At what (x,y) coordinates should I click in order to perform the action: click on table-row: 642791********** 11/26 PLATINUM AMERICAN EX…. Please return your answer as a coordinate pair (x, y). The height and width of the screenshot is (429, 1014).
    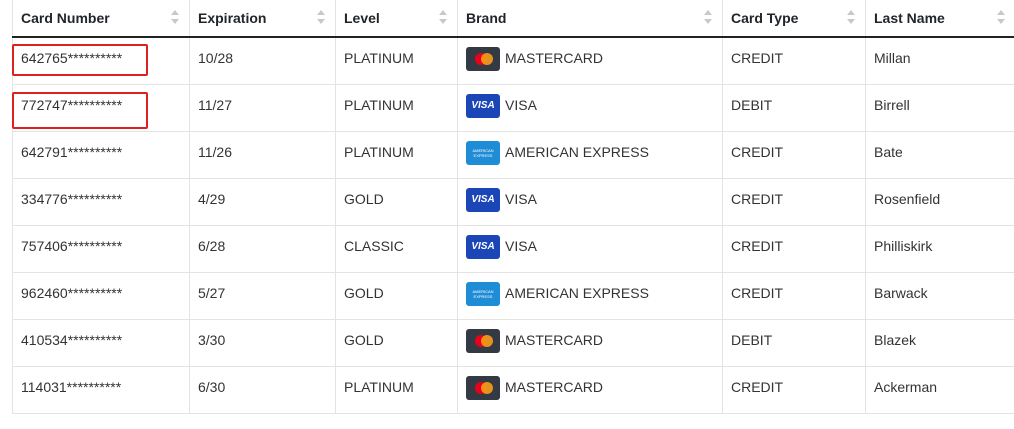
    Looking at the image, I should click on (513, 155).